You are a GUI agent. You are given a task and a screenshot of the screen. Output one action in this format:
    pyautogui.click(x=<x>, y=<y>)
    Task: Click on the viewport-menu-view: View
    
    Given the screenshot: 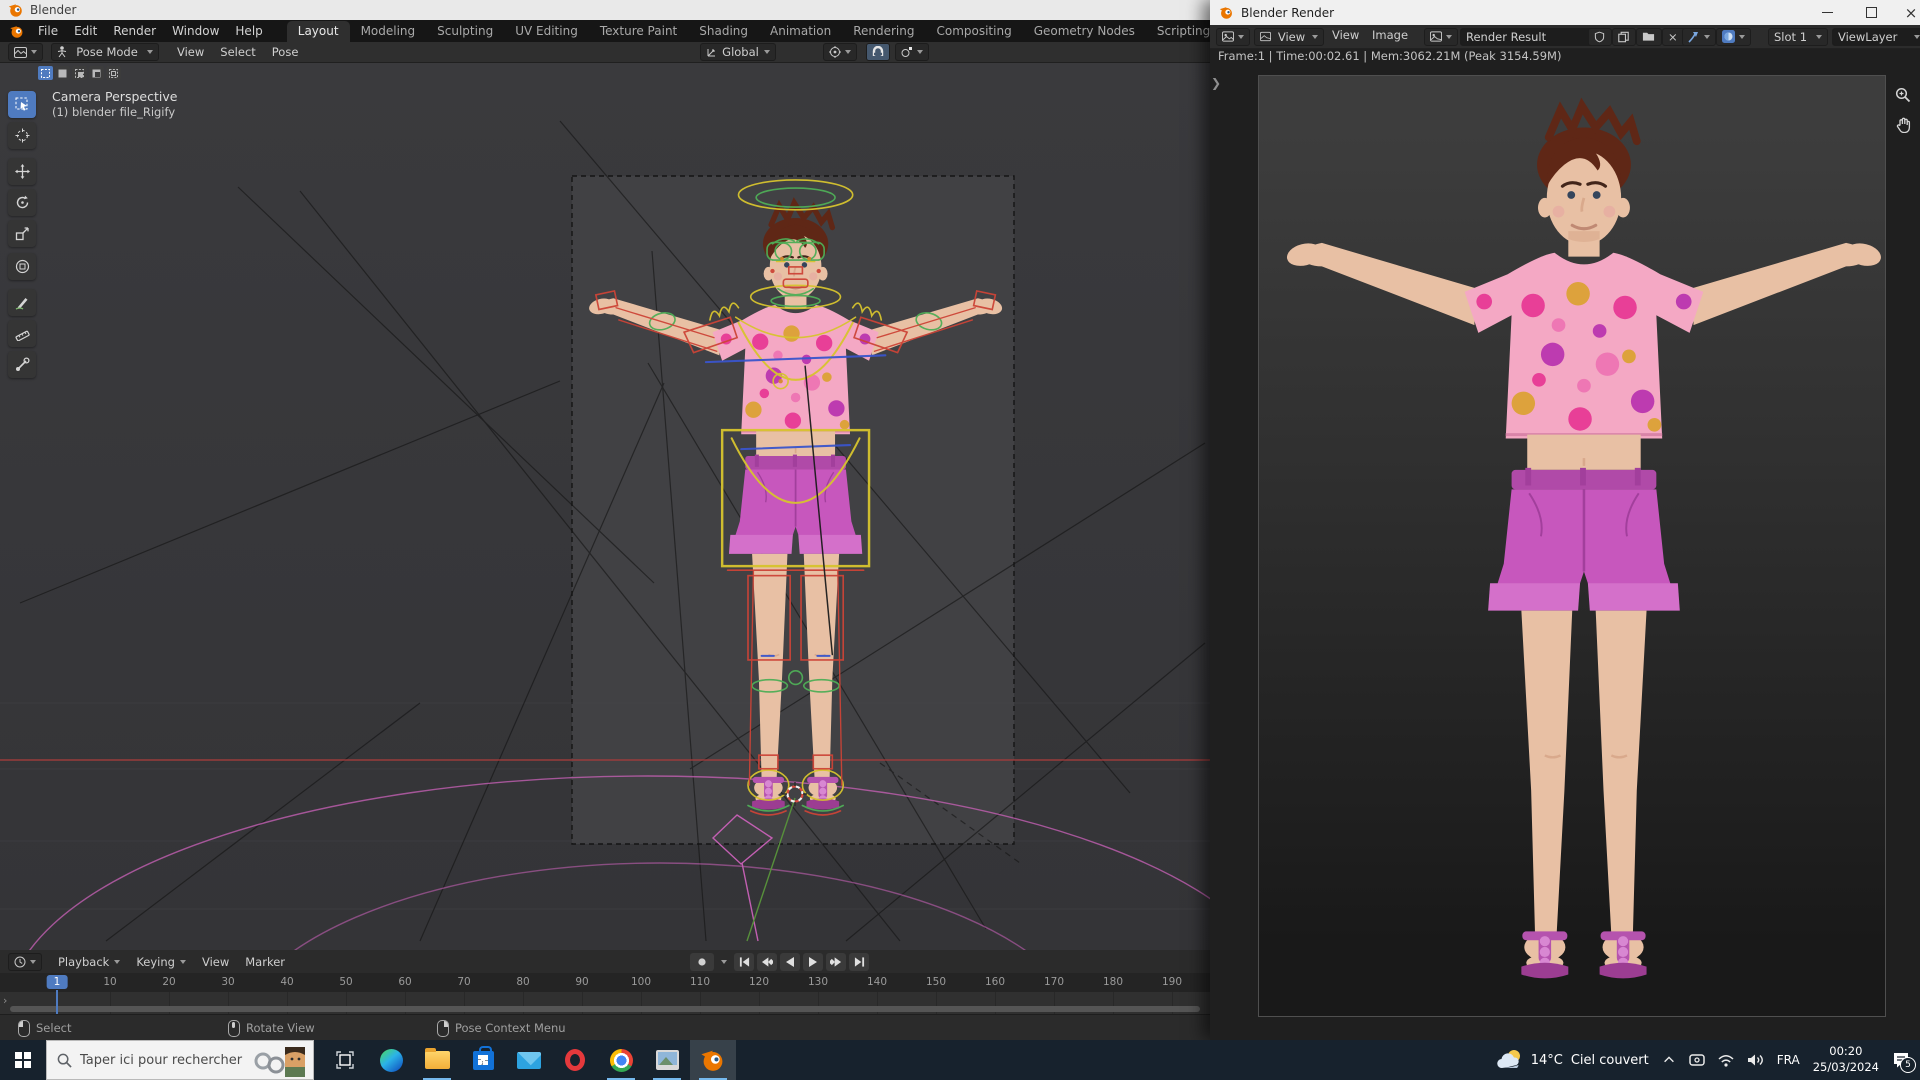 What is the action you would take?
    pyautogui.click(x=190, y=52)
    